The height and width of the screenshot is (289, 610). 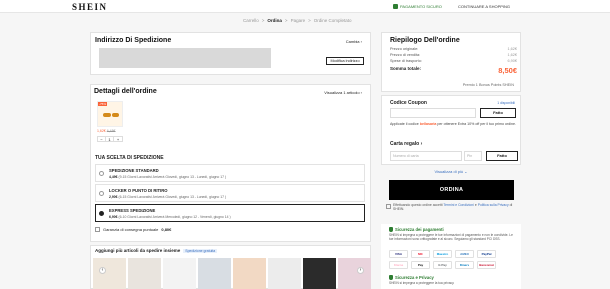 What do you see at coordinates (458, 205) in the screenshot?
I see `terms-conditions-link: Termini e Condizioni` at bounding box center [458, 205].